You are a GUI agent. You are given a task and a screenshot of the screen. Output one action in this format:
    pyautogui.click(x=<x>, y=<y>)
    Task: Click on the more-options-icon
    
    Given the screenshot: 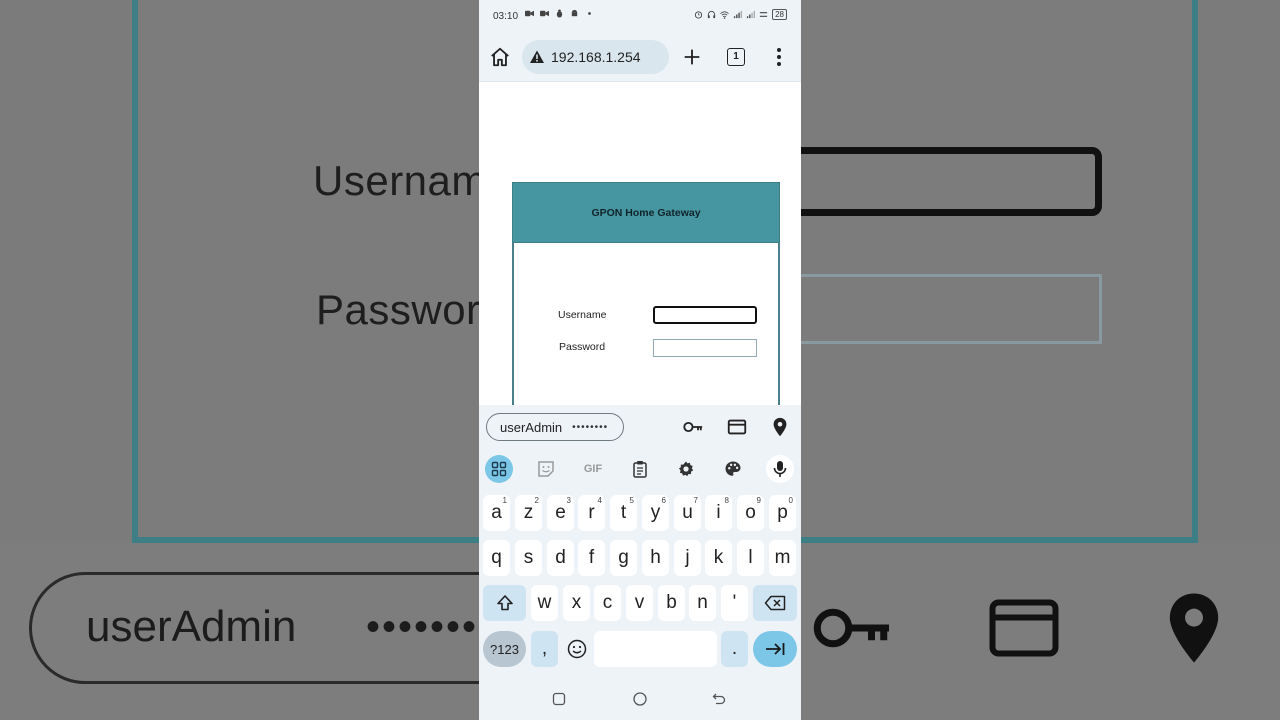 What is the action you would take?
    pyautogui.click(x=779, y=57)
    